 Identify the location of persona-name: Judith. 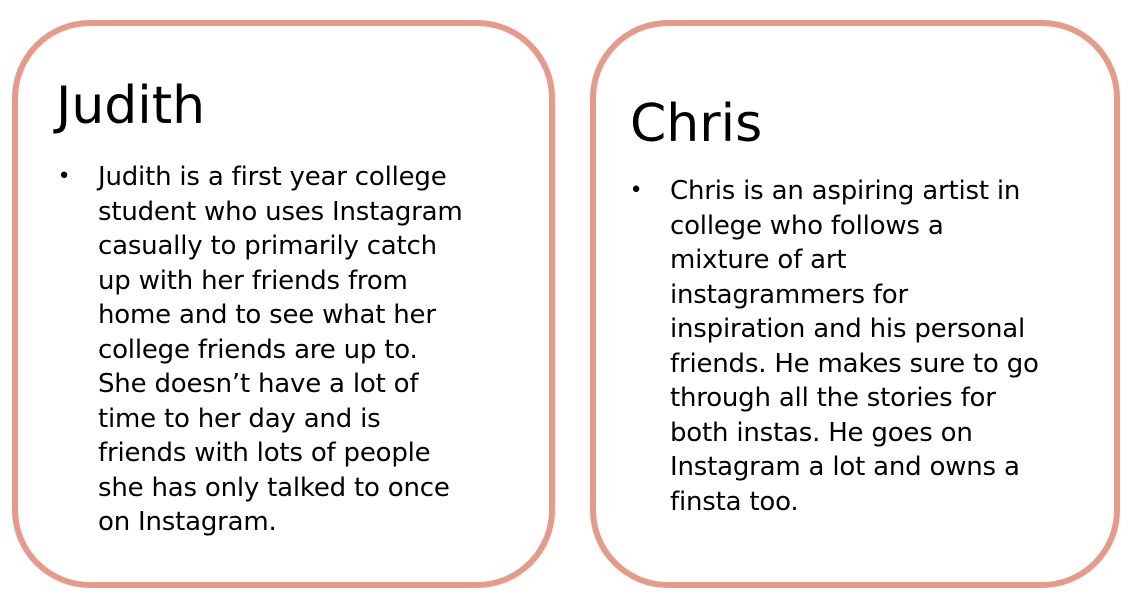
(131, 106).